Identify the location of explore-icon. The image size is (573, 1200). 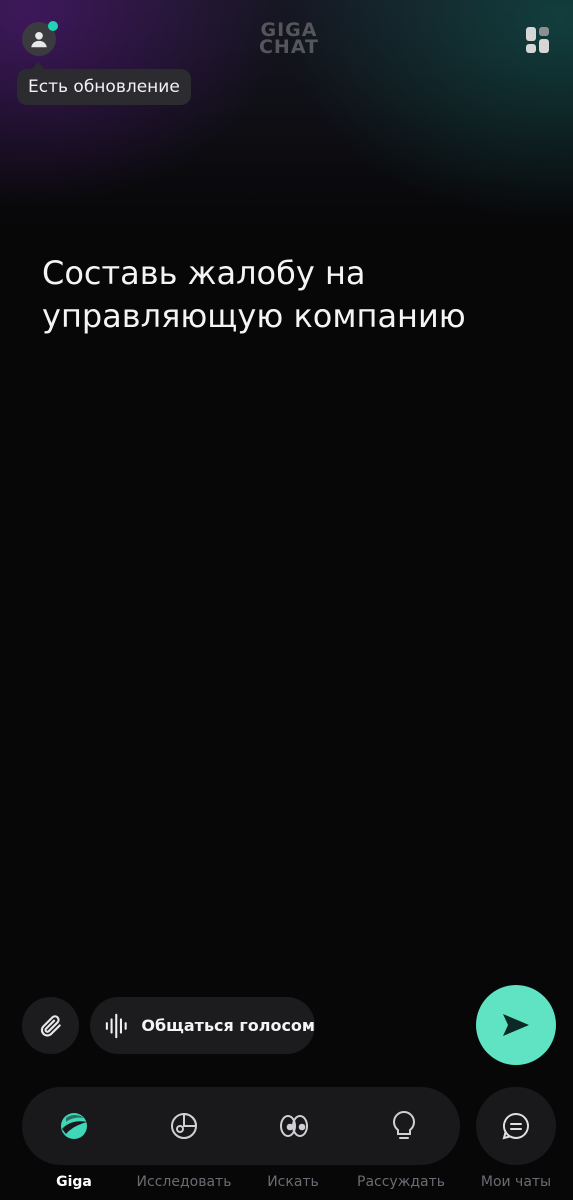
(184, 1125).